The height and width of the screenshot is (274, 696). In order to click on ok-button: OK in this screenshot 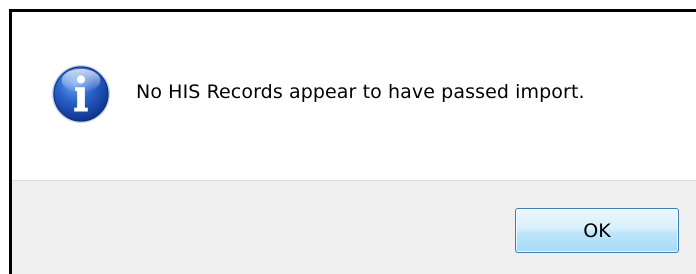, I will do `click(597, 230)`.